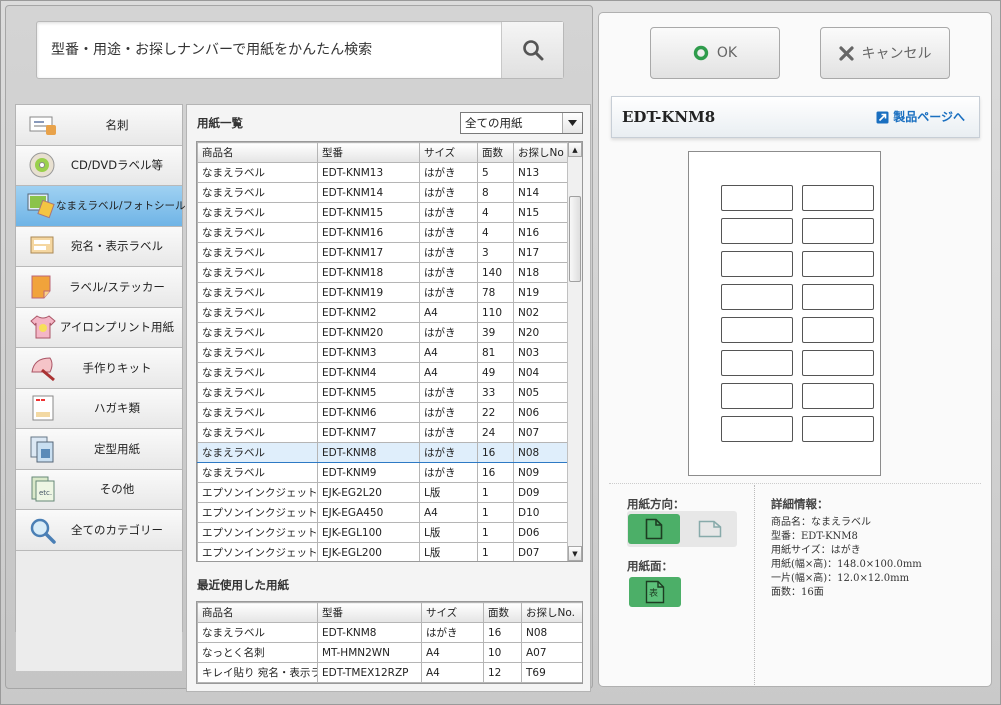 The width and height of the screenshot is (1001, 705). I want to click on category-item: etc. その他, so click(99, 489).